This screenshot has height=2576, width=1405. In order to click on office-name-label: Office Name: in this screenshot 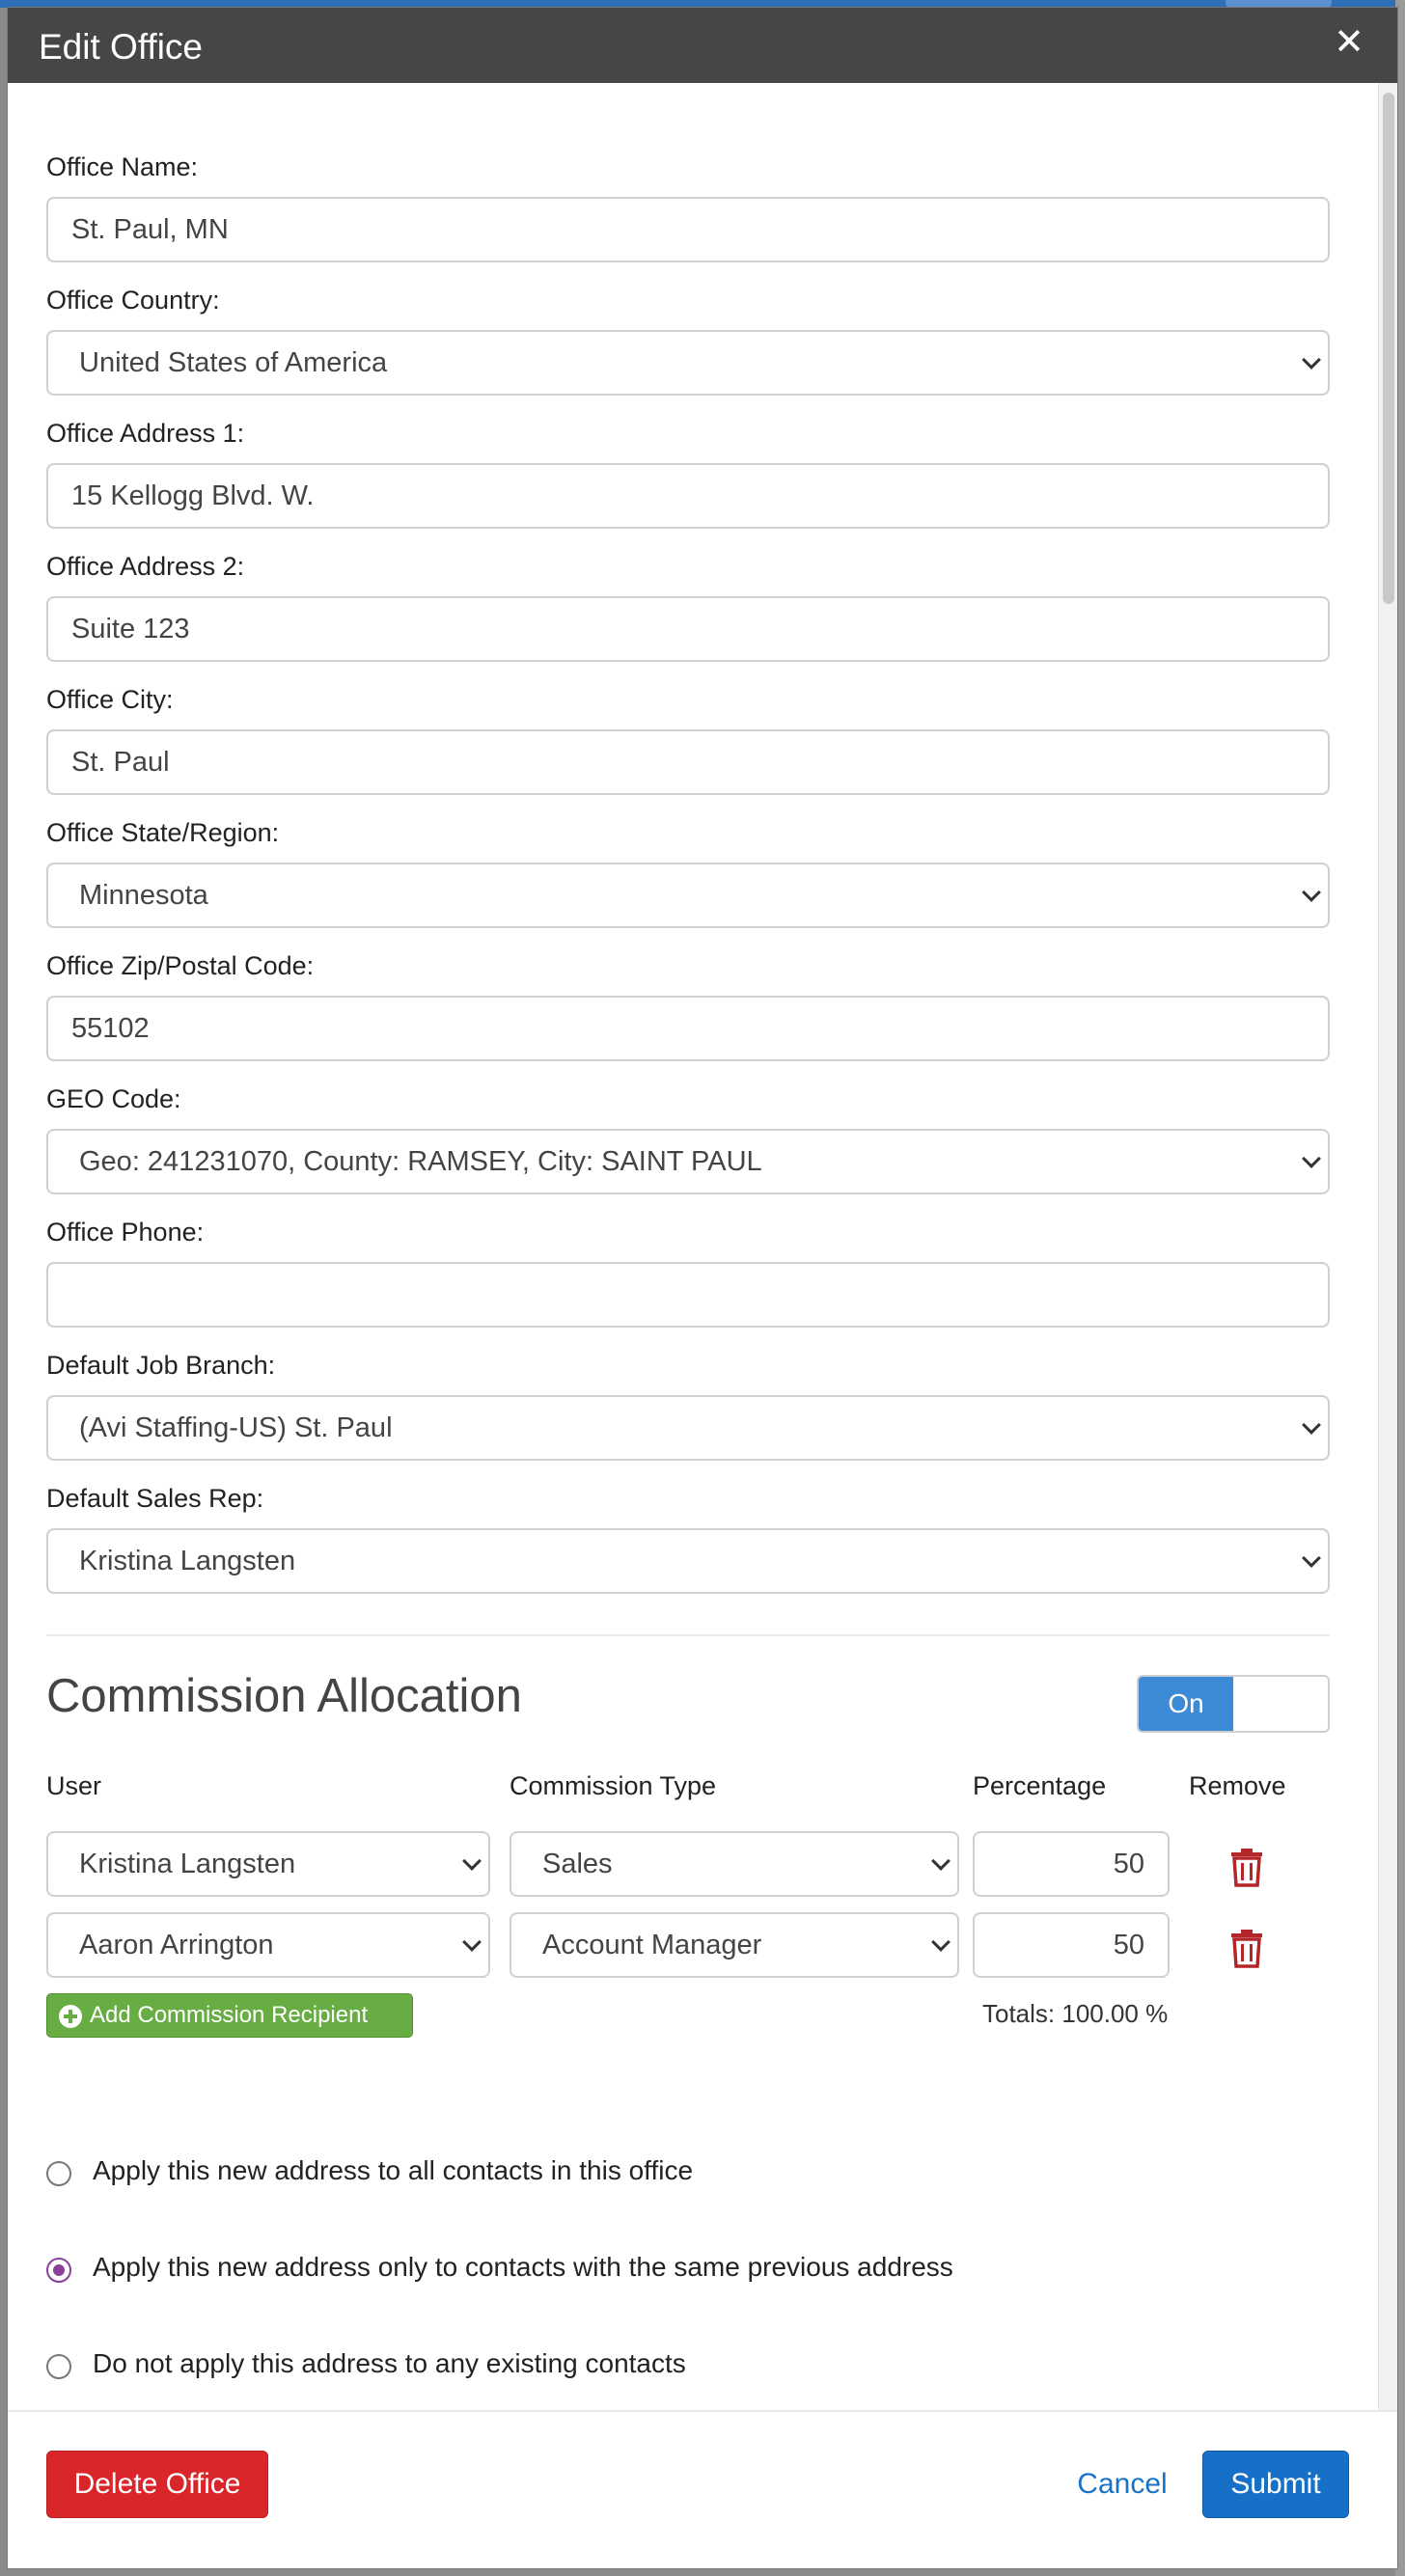, I will do `click(123, 167)`.